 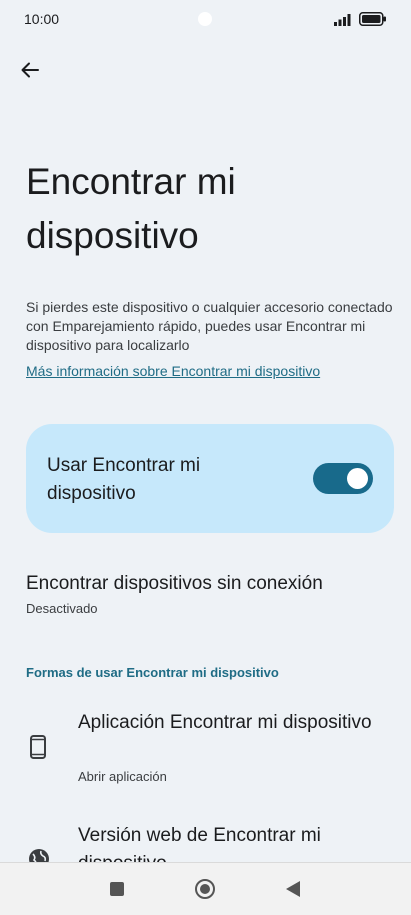 I want to click on recents-square-icon, so click(x=117, y=889).